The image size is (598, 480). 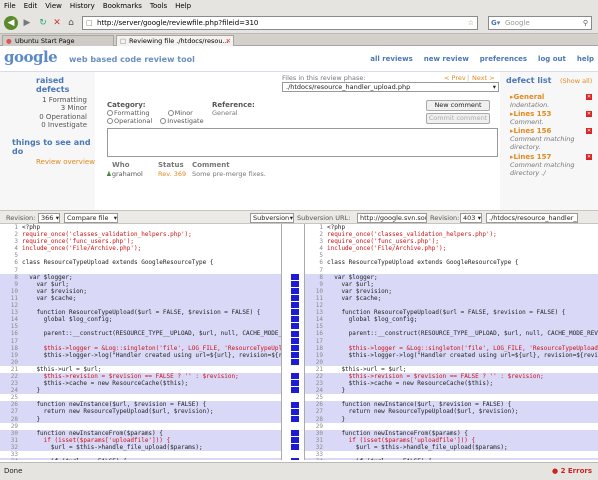 What do you see at coordinates (319, 306) in the screenshot?
I see `line-number: 12` at bounding box center [319, 306].